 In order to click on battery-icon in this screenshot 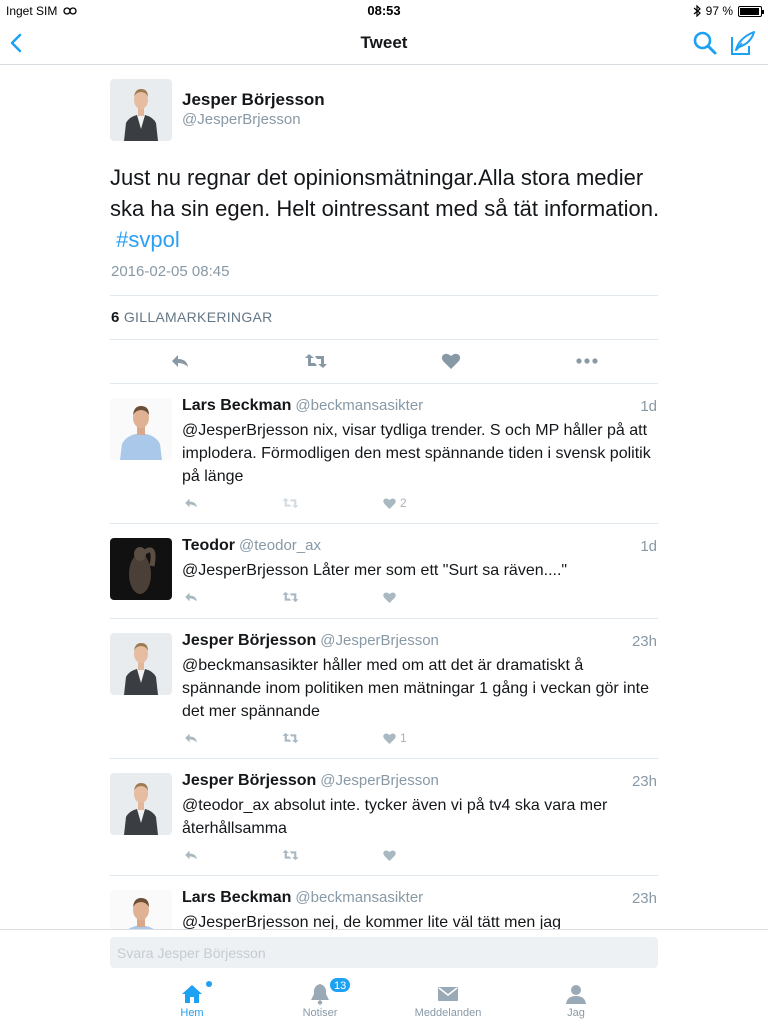, I will do `click(751, 11)`.